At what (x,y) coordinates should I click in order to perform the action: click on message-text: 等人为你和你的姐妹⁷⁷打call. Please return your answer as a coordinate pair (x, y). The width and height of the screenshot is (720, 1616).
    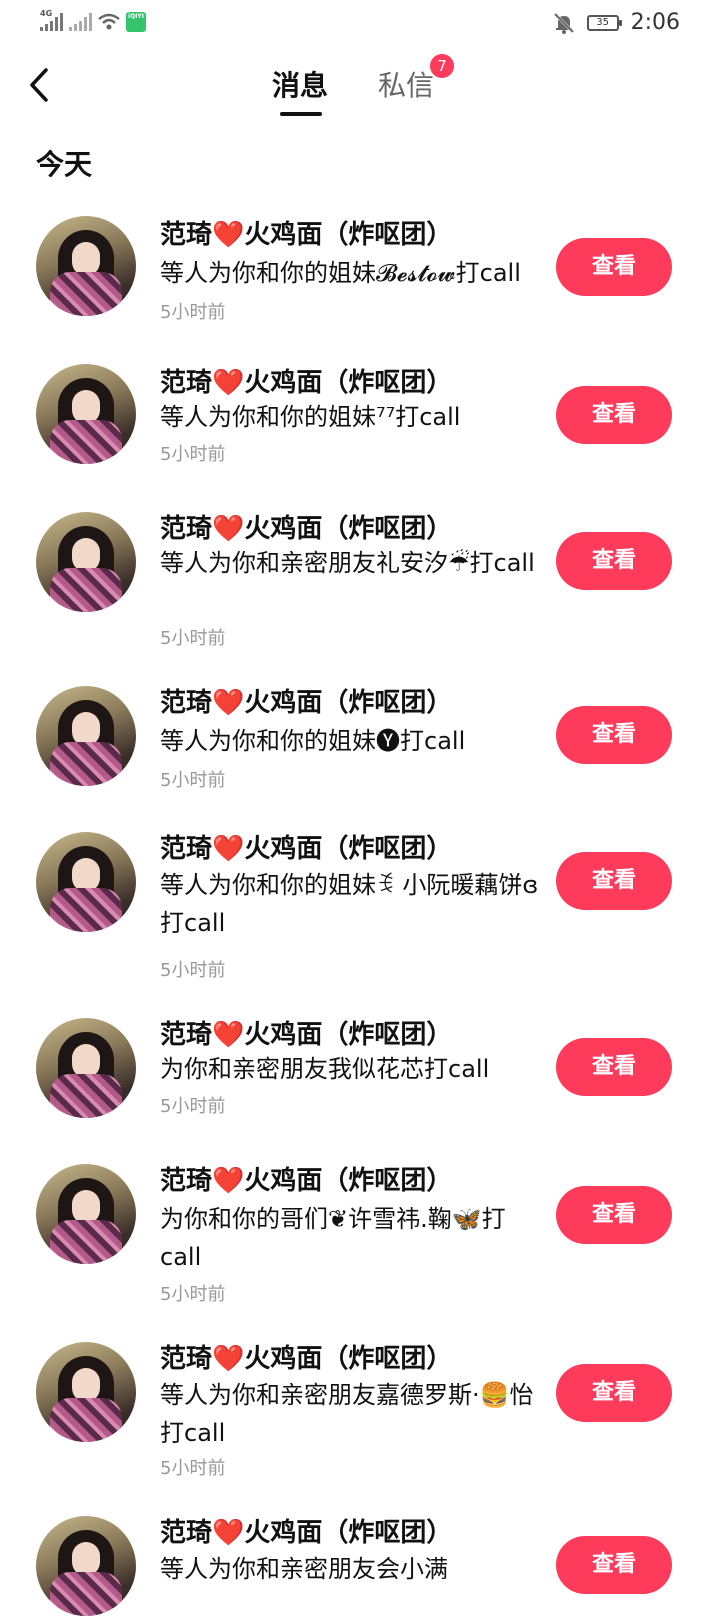
    Looking at the image, I should click on (310, 417).